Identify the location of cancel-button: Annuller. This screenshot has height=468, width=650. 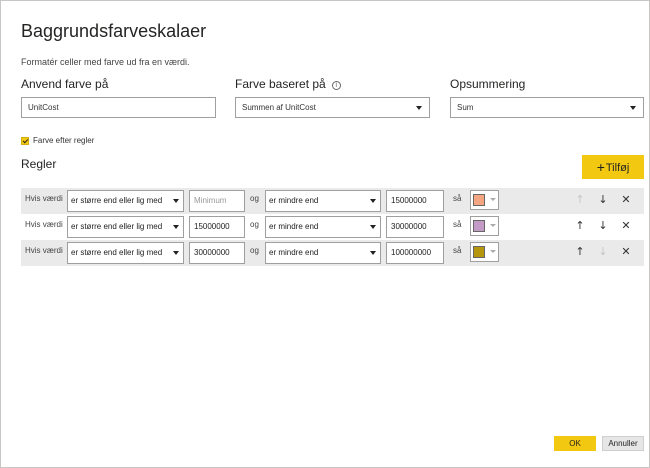
(623, 443).